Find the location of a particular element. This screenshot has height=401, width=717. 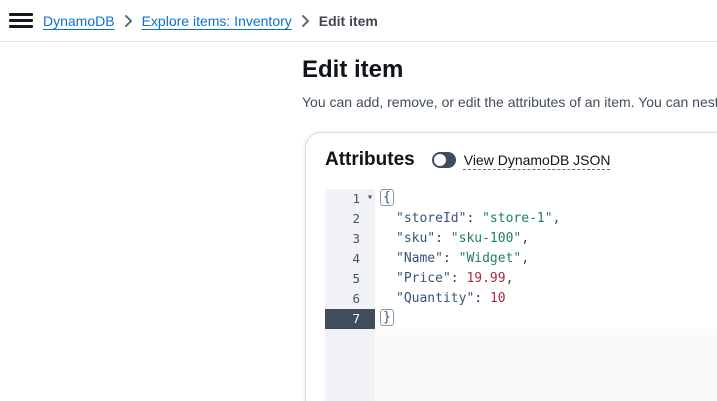

toggle-knob is located at coordinates (439, 159).